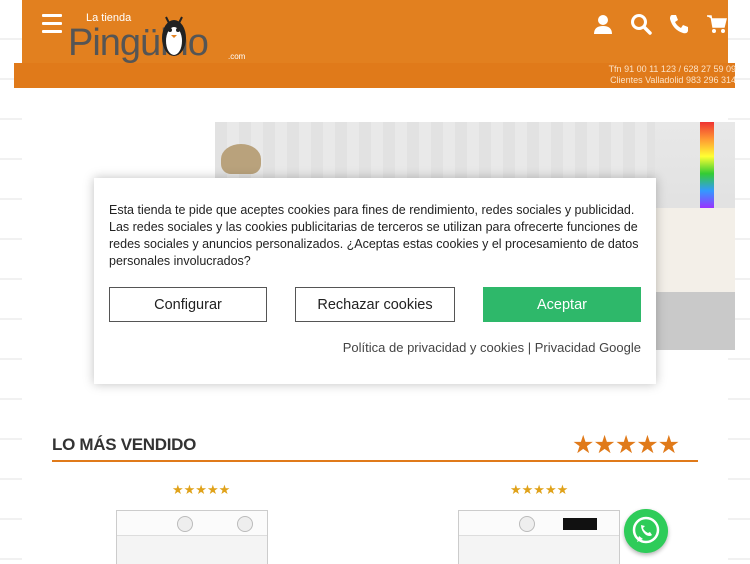  Describe the element at coordinates (641, 24) in the screenshot. I see `search-icon` at that location.